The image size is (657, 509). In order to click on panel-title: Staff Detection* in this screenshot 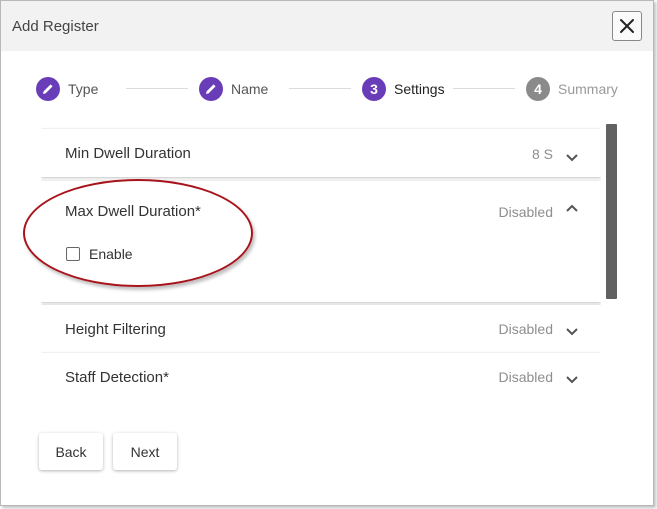, I will do `click(117, 377)`.